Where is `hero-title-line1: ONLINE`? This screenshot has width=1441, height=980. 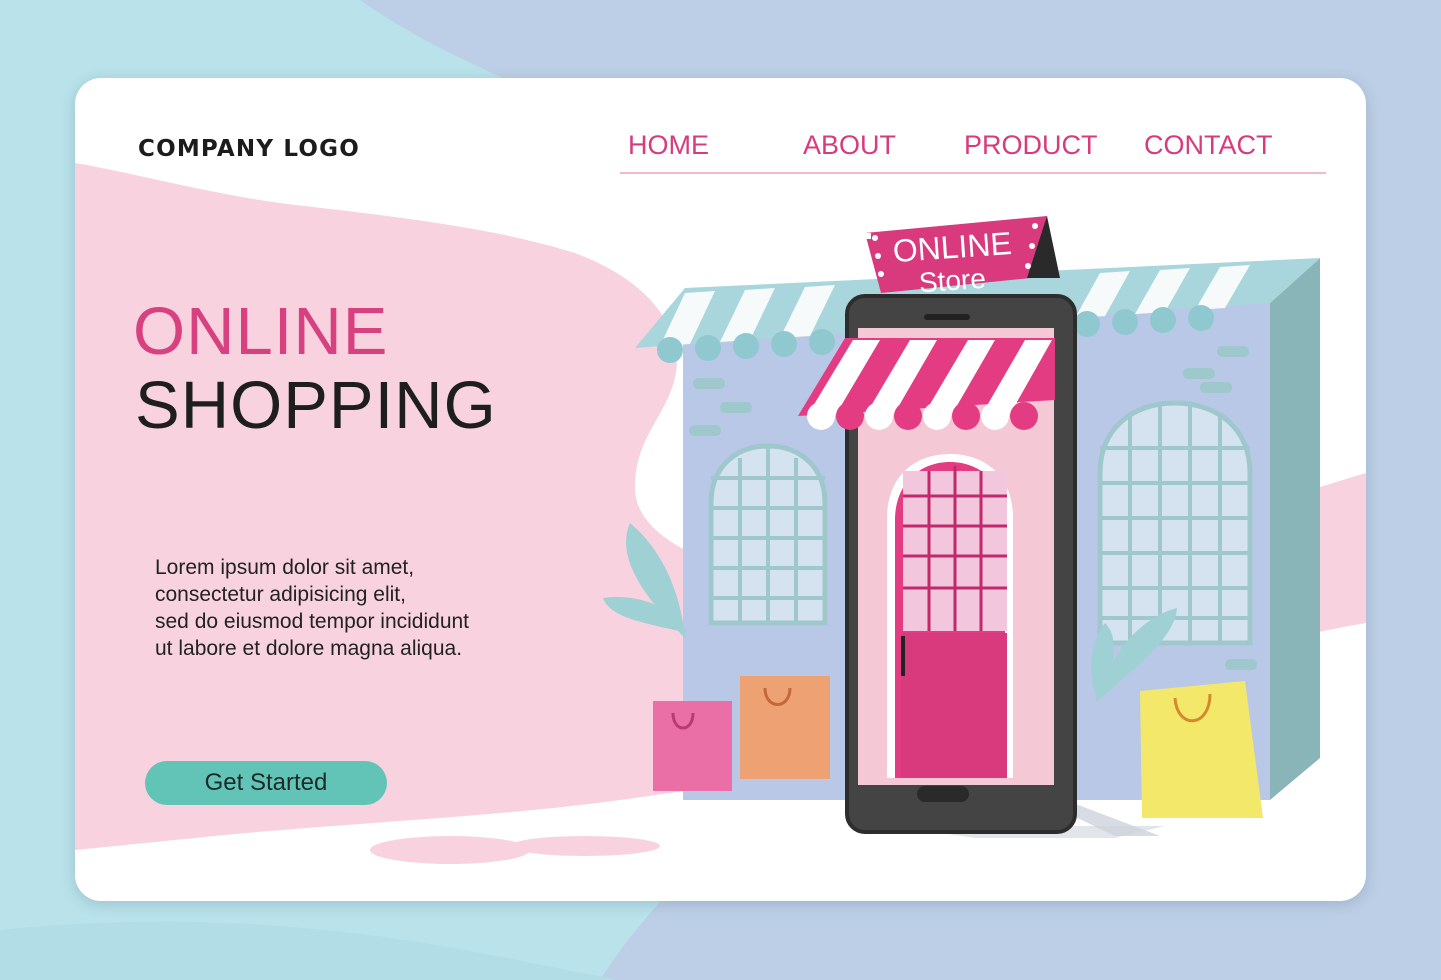 hero-title-line1: ONLINE is located at coordinates (261, 331).